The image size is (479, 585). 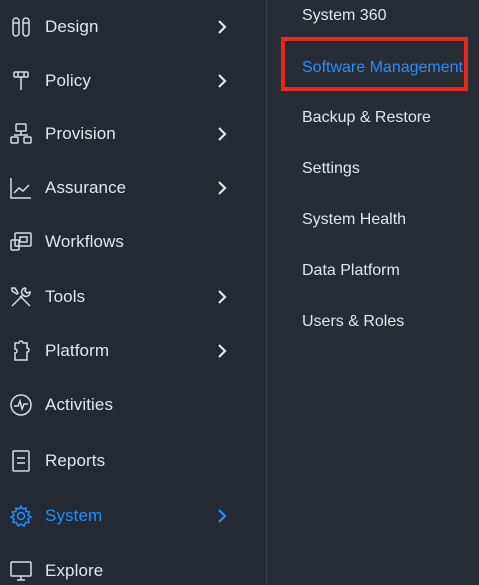 I want to click on nav-item-assurance: Assurance, so click(x=133, y=188).